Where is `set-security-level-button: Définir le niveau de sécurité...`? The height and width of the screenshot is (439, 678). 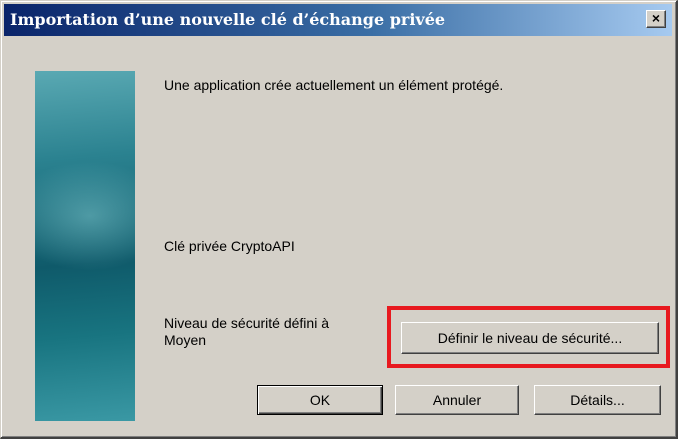
set-security-level-button: Définir le niveau de sécurité... is located at coordinates (530, 338).